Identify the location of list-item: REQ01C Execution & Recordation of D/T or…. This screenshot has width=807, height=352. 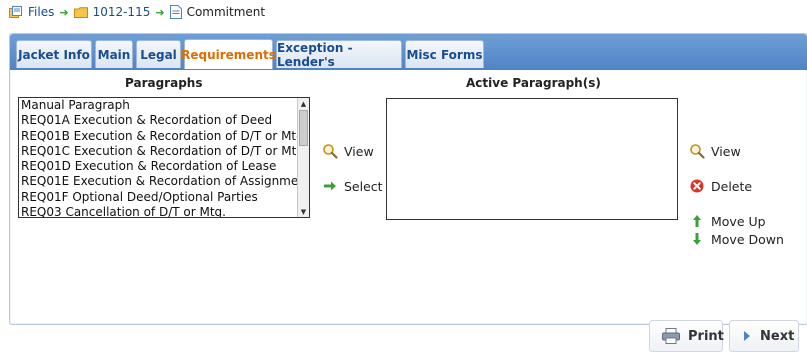
(158, 151).